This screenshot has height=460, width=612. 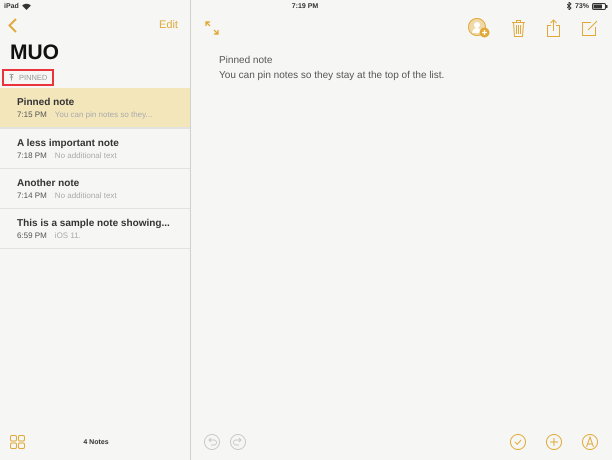 I want to click on trash-icon, so click(x=518, y=28).